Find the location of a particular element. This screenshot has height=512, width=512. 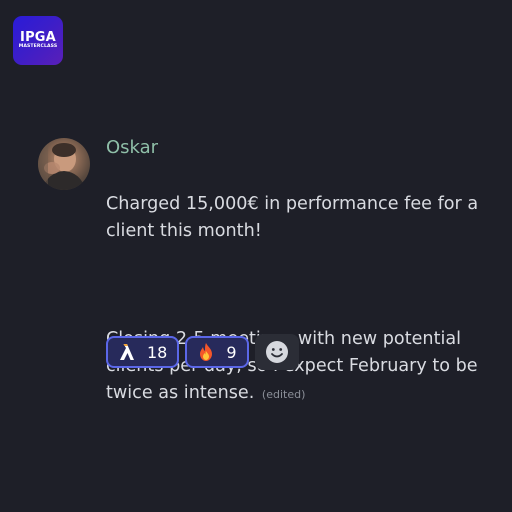

fire-icon is located at coordinates (206, 352).